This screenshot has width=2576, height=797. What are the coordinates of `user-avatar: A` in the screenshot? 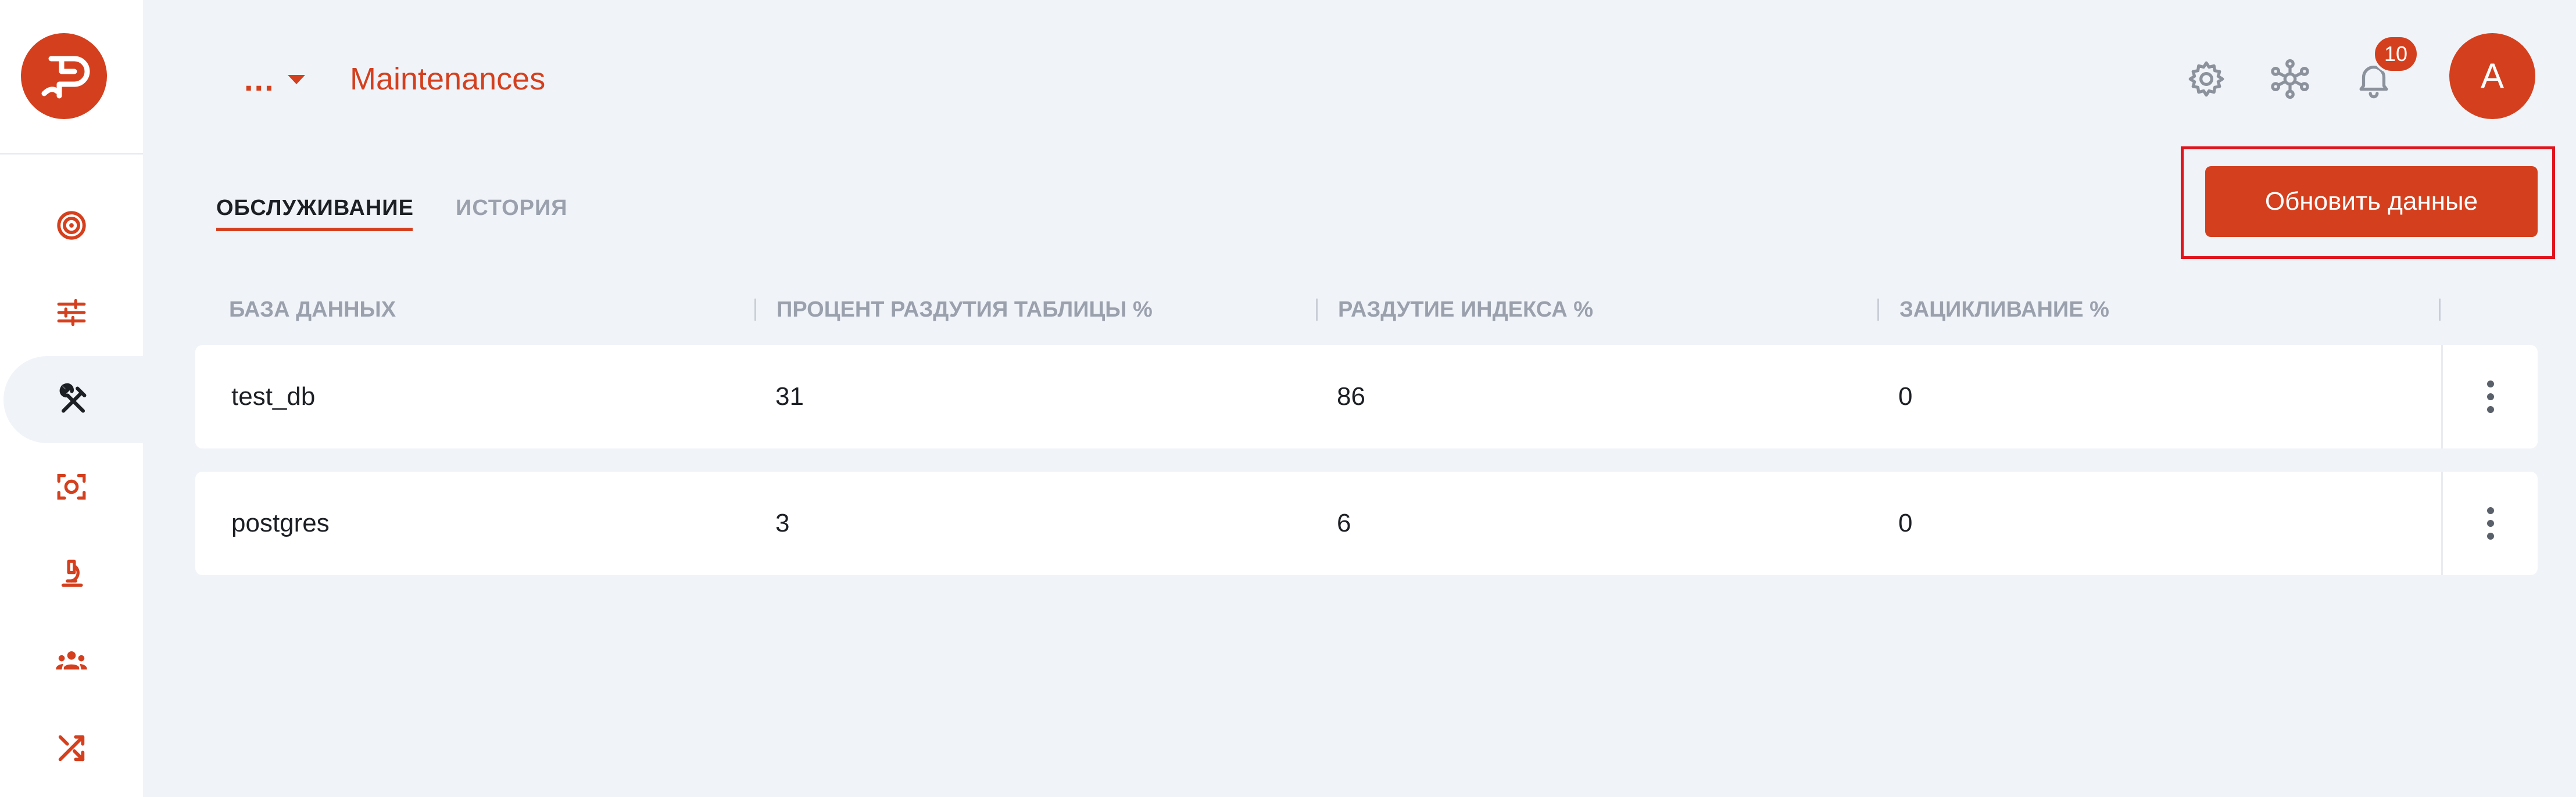 It's located at (2492, 76).